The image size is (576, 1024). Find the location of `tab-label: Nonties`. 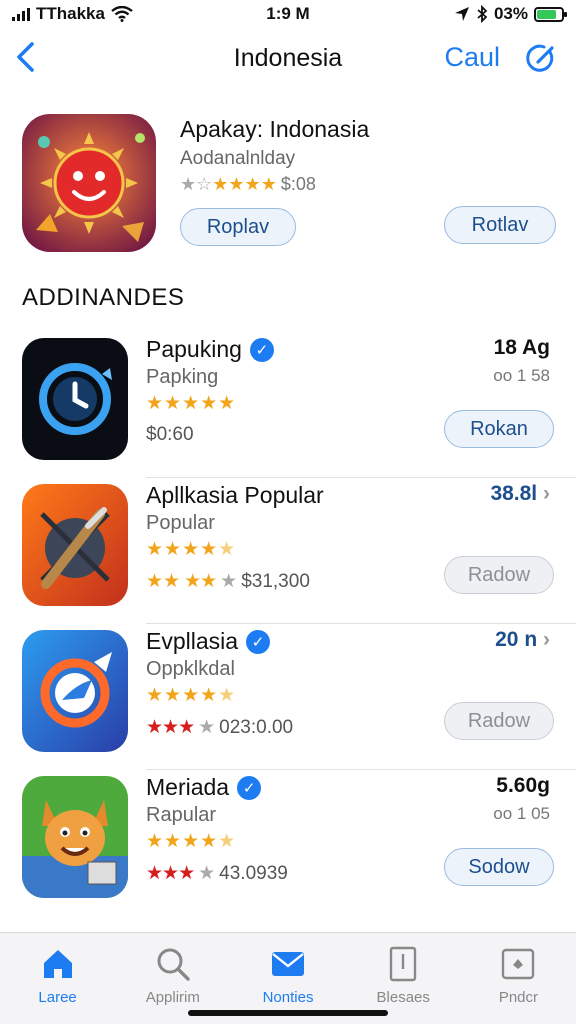

tab-label: Nonties is located at coordinates (288, 997).